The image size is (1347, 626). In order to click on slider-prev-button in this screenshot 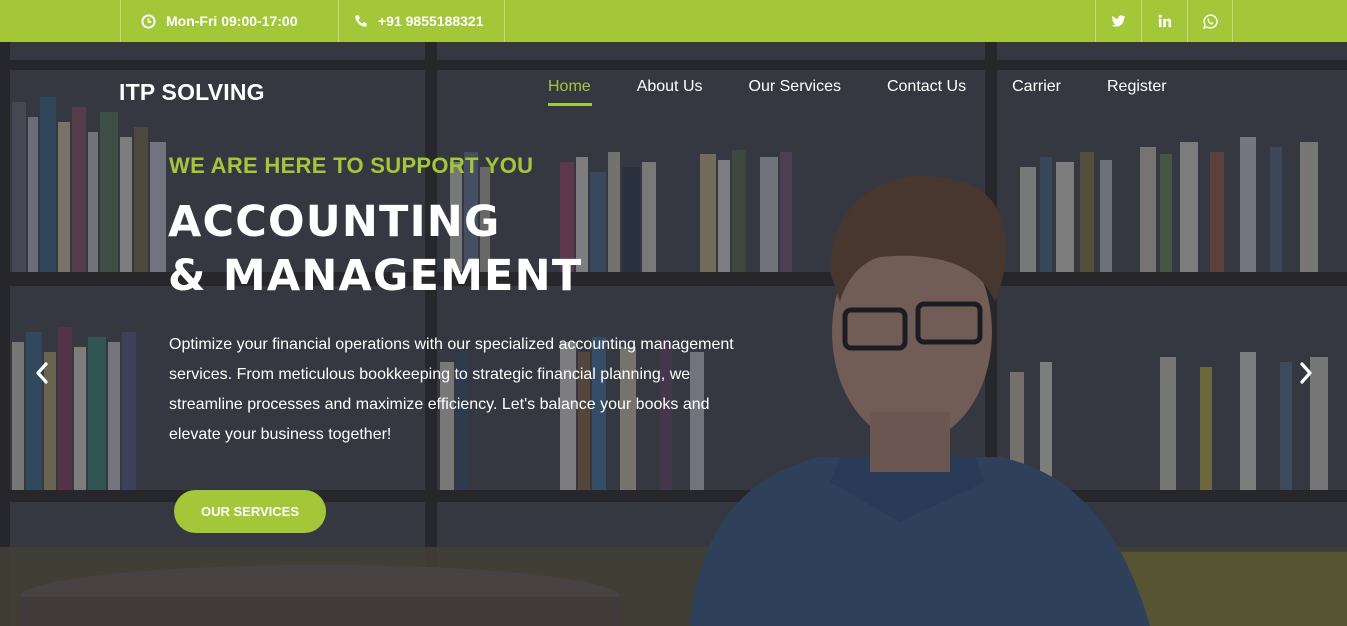, I will do `click(42, 373)`.